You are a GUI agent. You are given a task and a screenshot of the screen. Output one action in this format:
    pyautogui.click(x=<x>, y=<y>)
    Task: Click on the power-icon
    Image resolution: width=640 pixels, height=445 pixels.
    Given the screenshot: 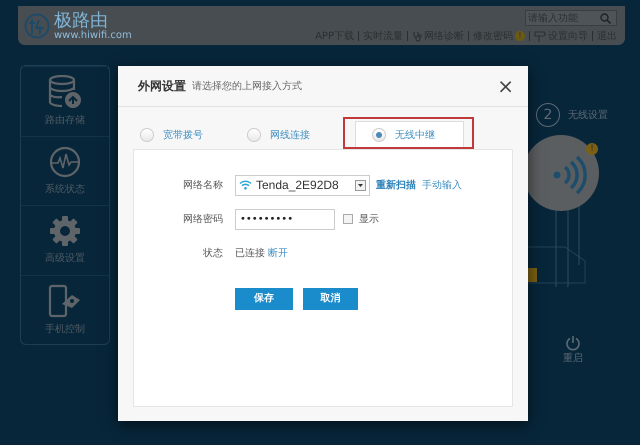 What is the action you would take?
    pyautogui.click(x=573, y=343)
    